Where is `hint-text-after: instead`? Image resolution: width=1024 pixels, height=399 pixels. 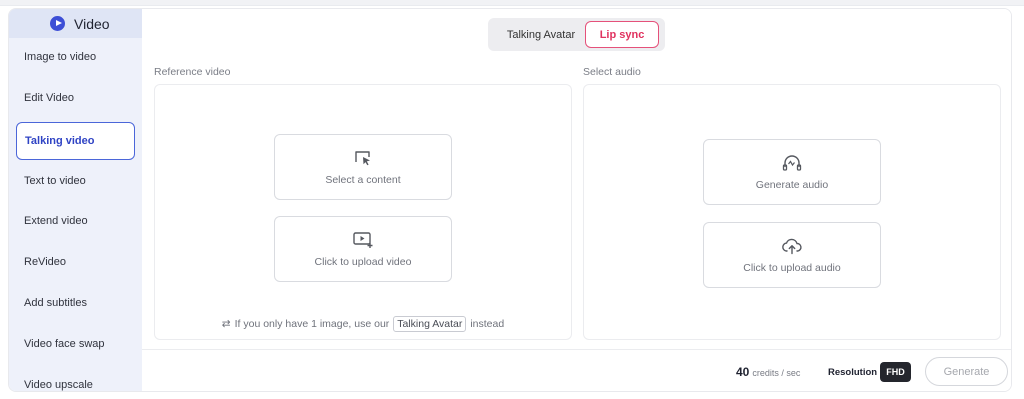
hint-text-after: instead is located at coordinates (487, 324).